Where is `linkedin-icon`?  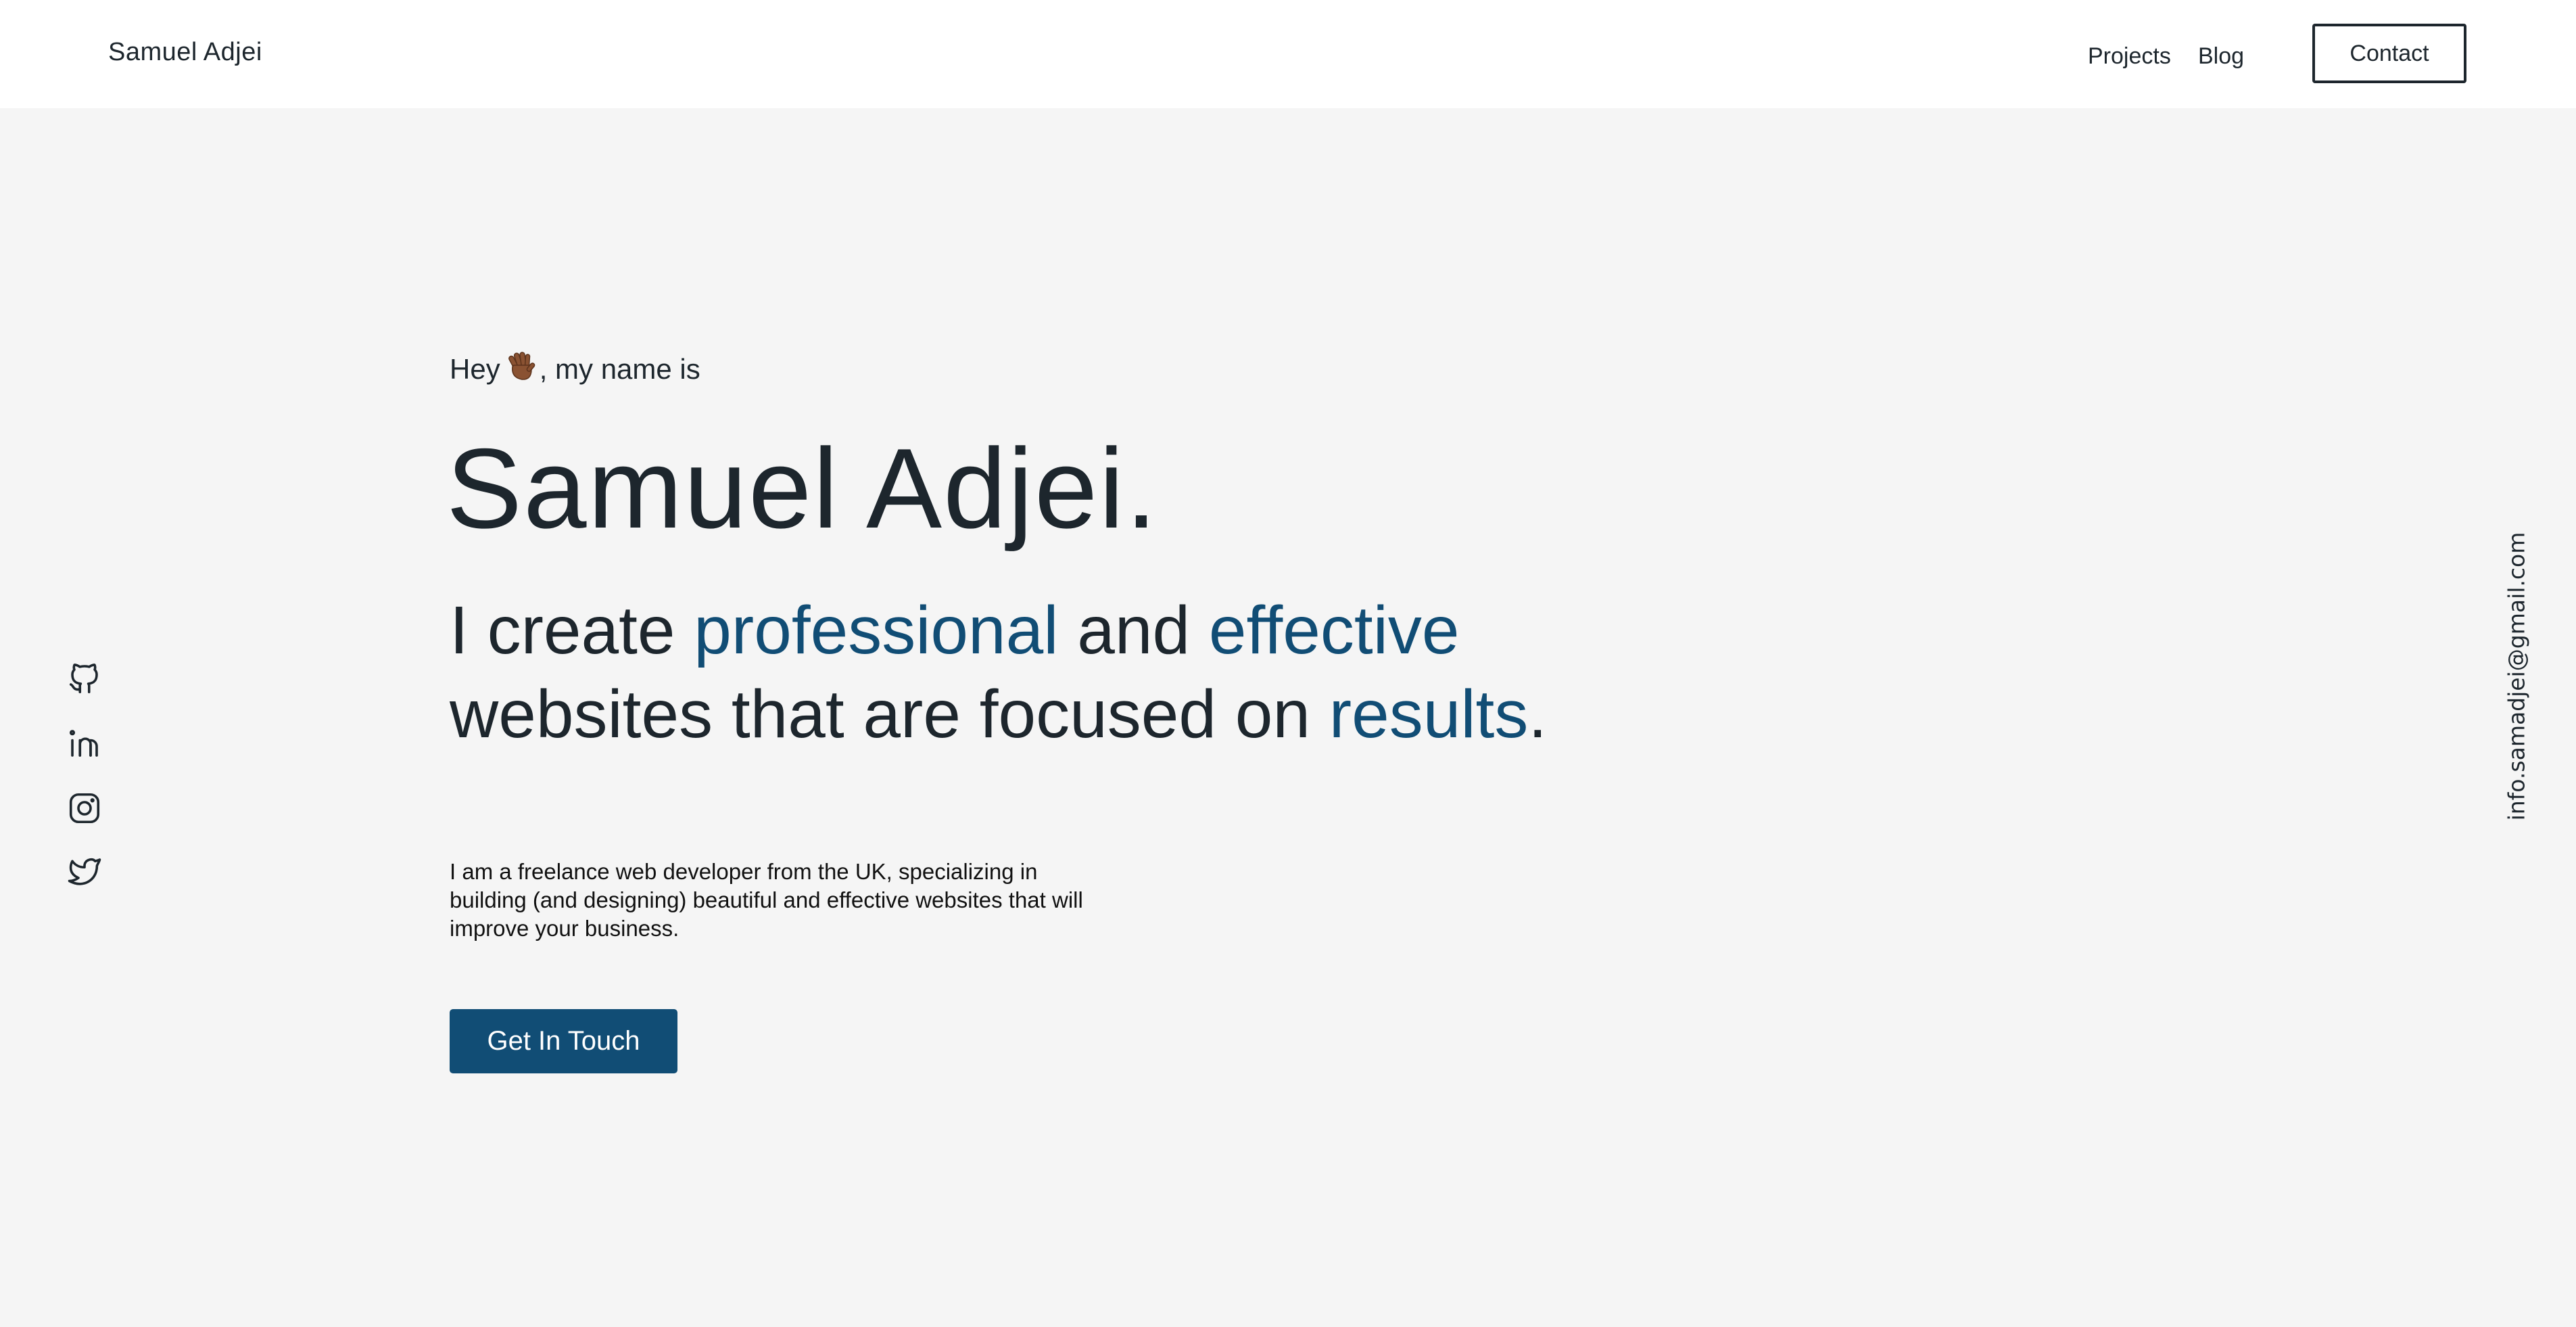
linkedin-icon is located at coordinates (84, 743).